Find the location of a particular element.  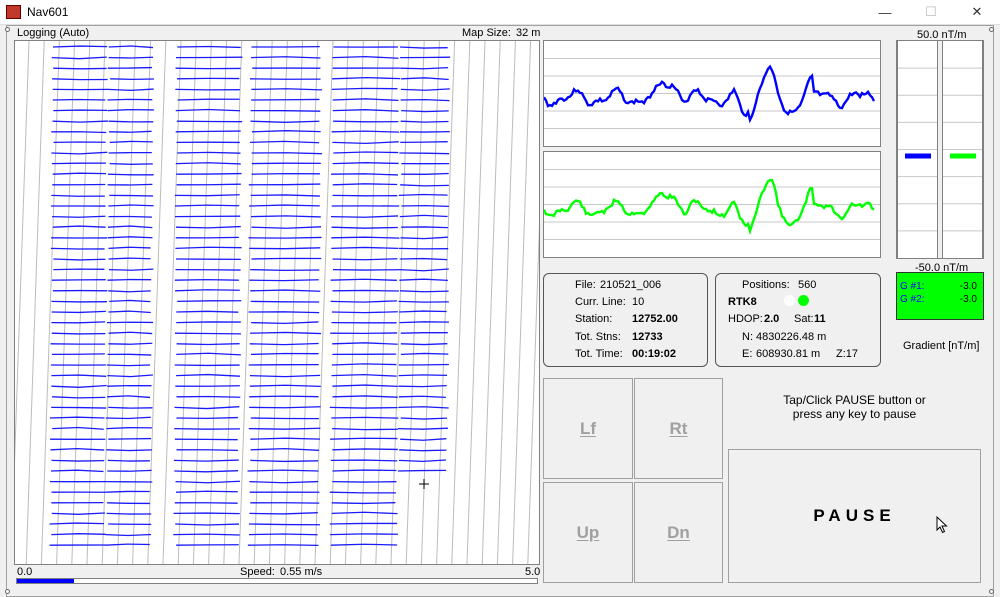

profile-plot-g1 is located at coordinates (711, 93).